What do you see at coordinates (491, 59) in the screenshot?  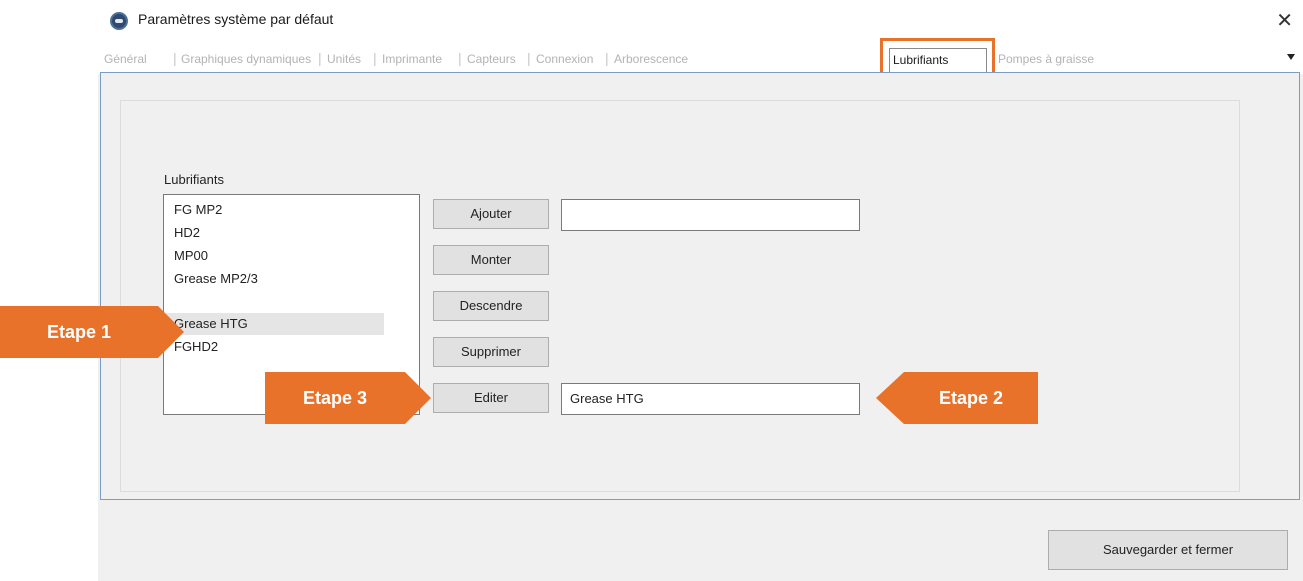 I see `tab-sensors: Capteurs` at bounding box center [491, 59].